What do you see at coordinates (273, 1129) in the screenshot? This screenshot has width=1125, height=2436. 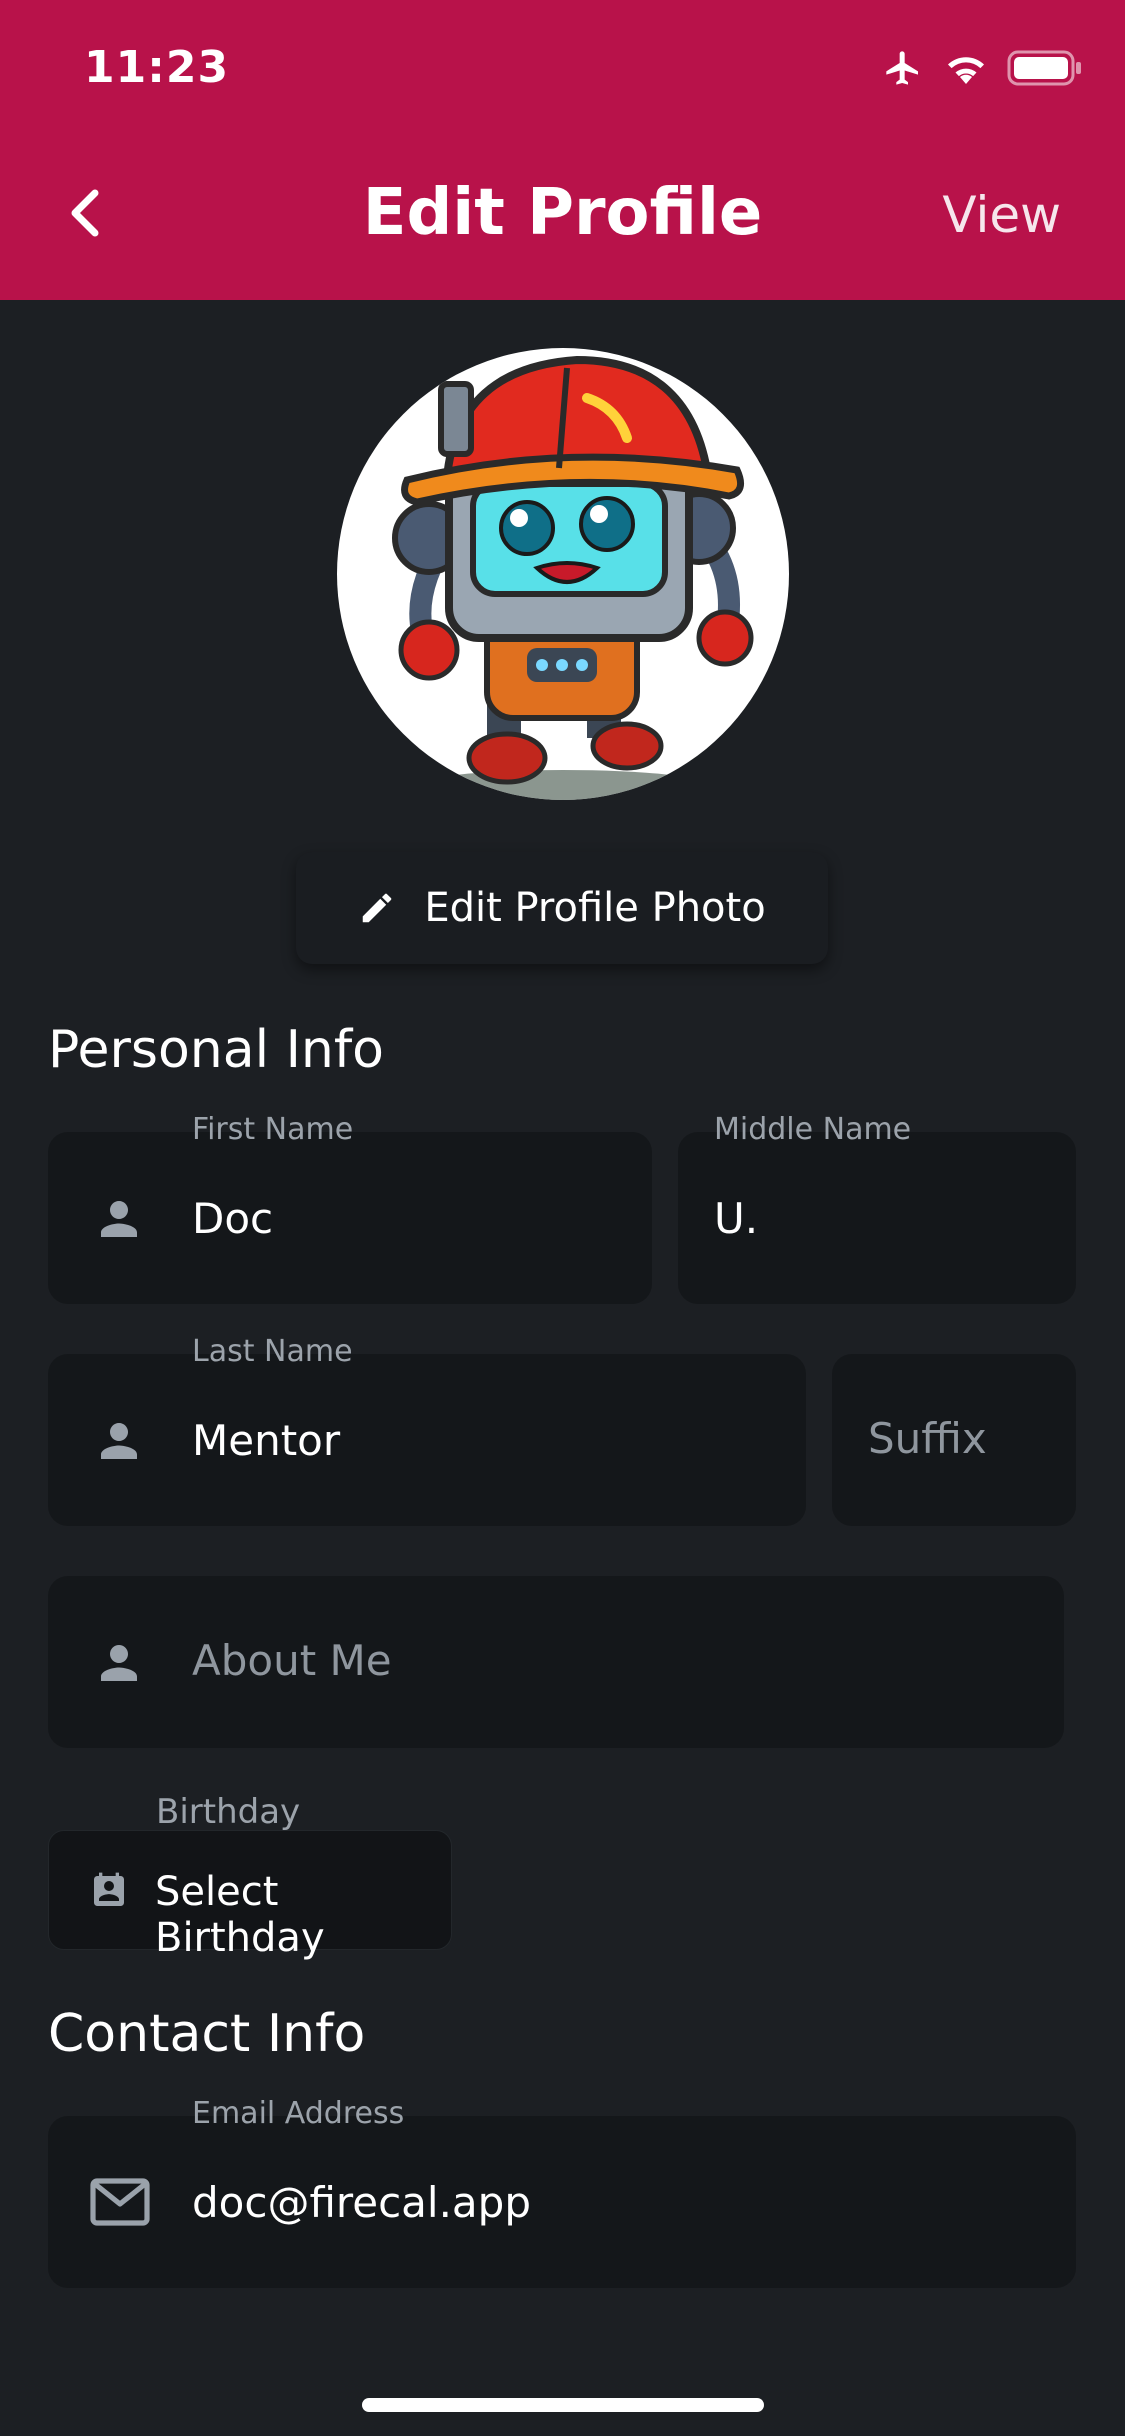 I see `first-name-label: First Name` at bounding box center [273, 1129].